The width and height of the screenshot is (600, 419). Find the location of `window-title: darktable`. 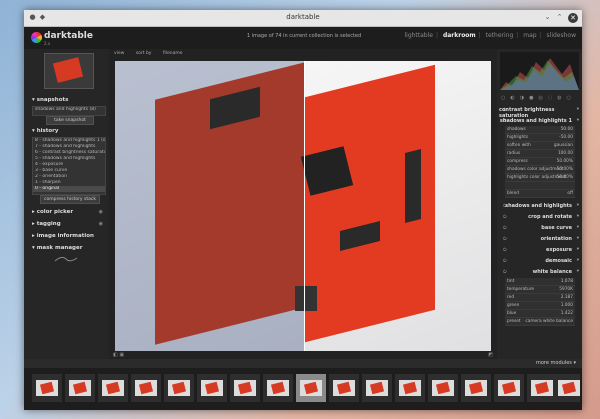

window-title: darktable is located at coordinates (303, 17).